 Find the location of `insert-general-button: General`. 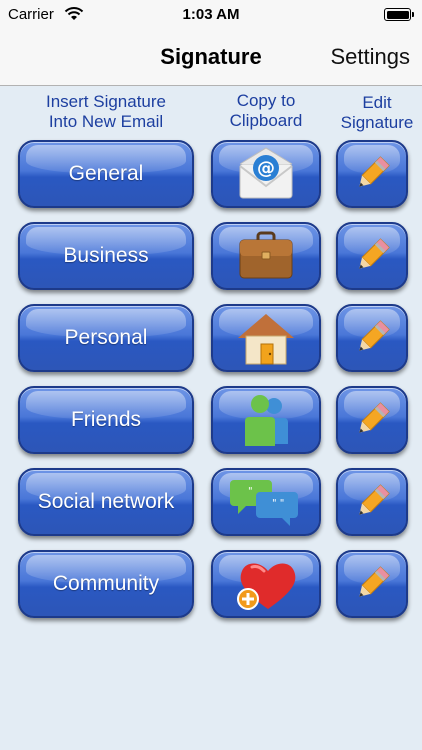

insert-general-button: General is located at coordinates (106, 174).